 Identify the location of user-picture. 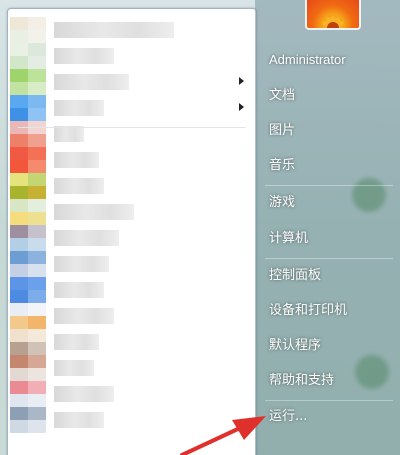
(333, 15).